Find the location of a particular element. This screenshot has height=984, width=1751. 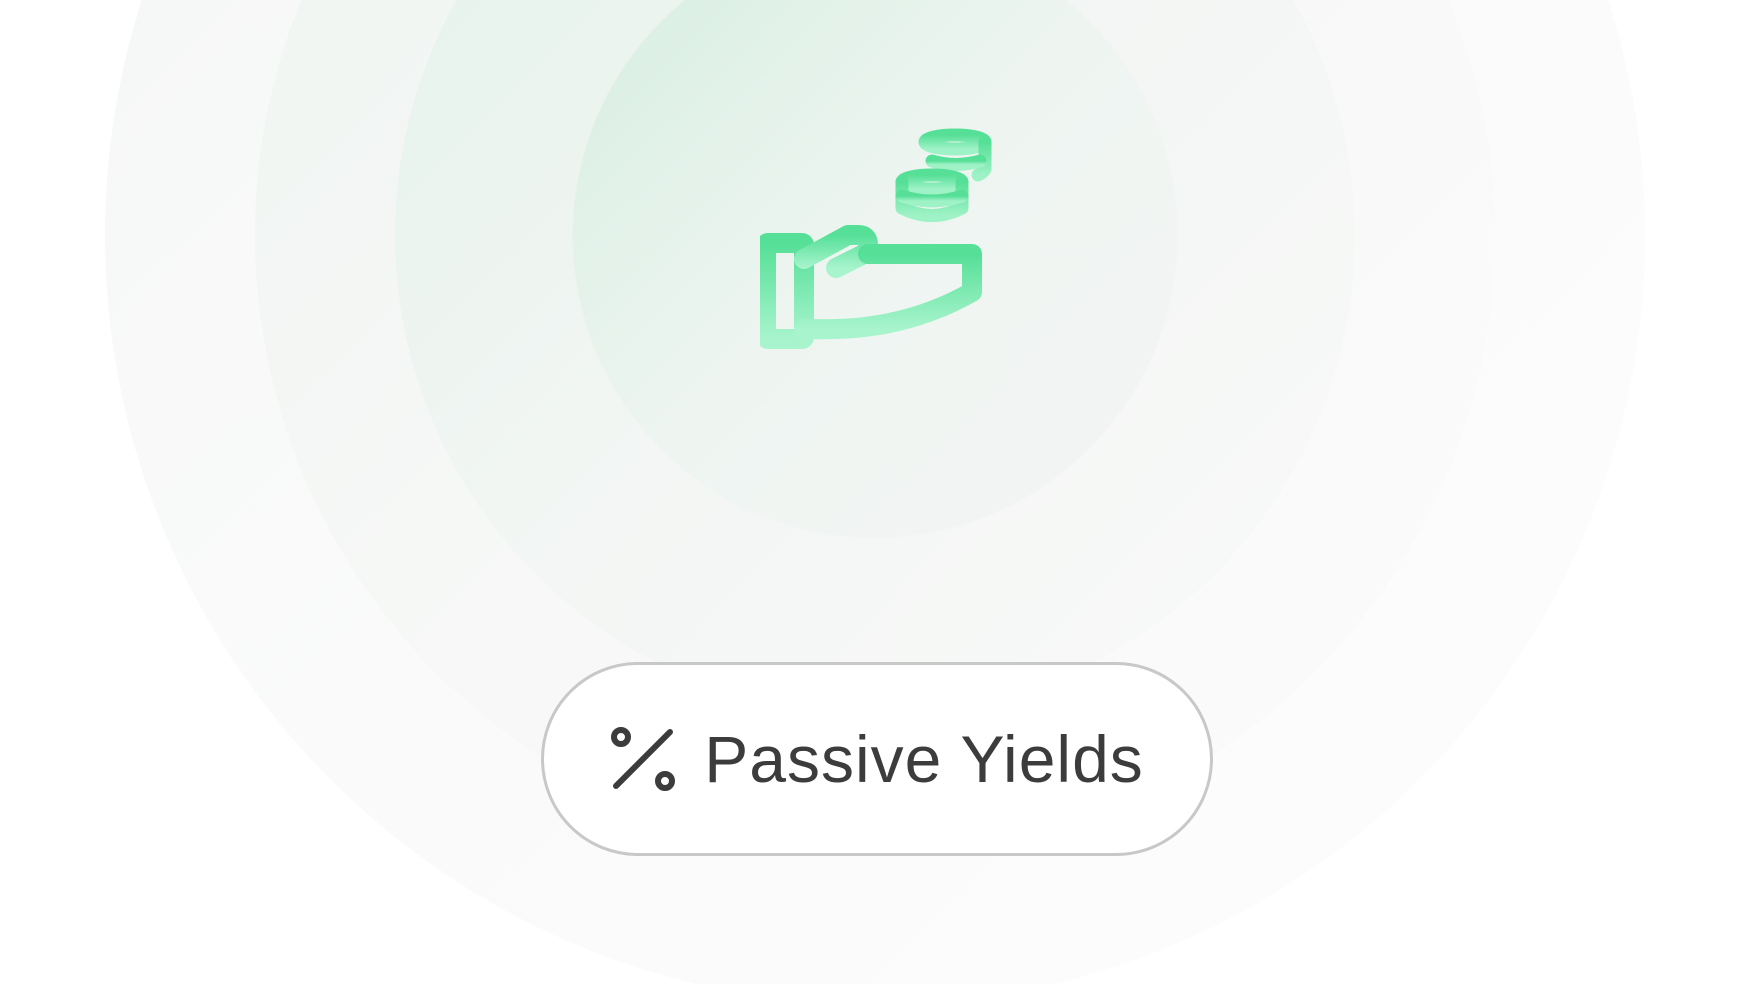

badge-label: Passive Yields is located at coordinates (924, 759).